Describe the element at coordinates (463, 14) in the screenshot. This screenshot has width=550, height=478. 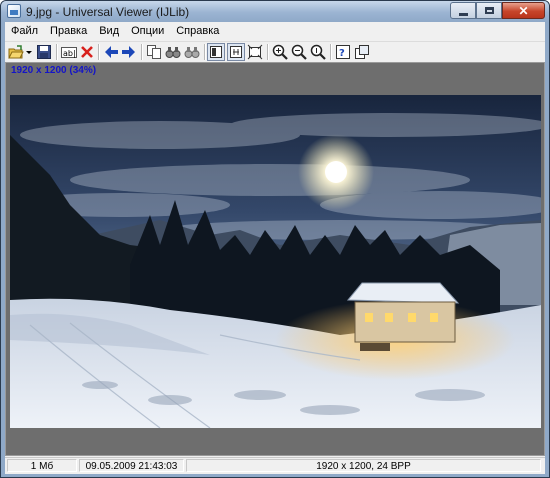
I see `minimize-icon` at that location.